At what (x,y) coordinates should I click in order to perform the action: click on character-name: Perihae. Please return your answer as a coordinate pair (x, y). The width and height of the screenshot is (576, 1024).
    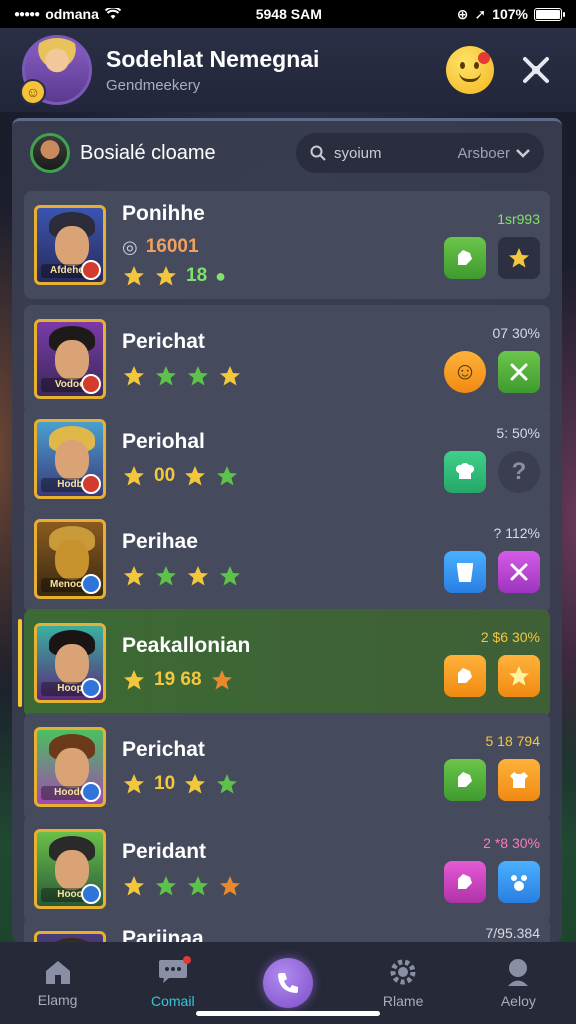
    Looking at the image, I should click on (160, 541).